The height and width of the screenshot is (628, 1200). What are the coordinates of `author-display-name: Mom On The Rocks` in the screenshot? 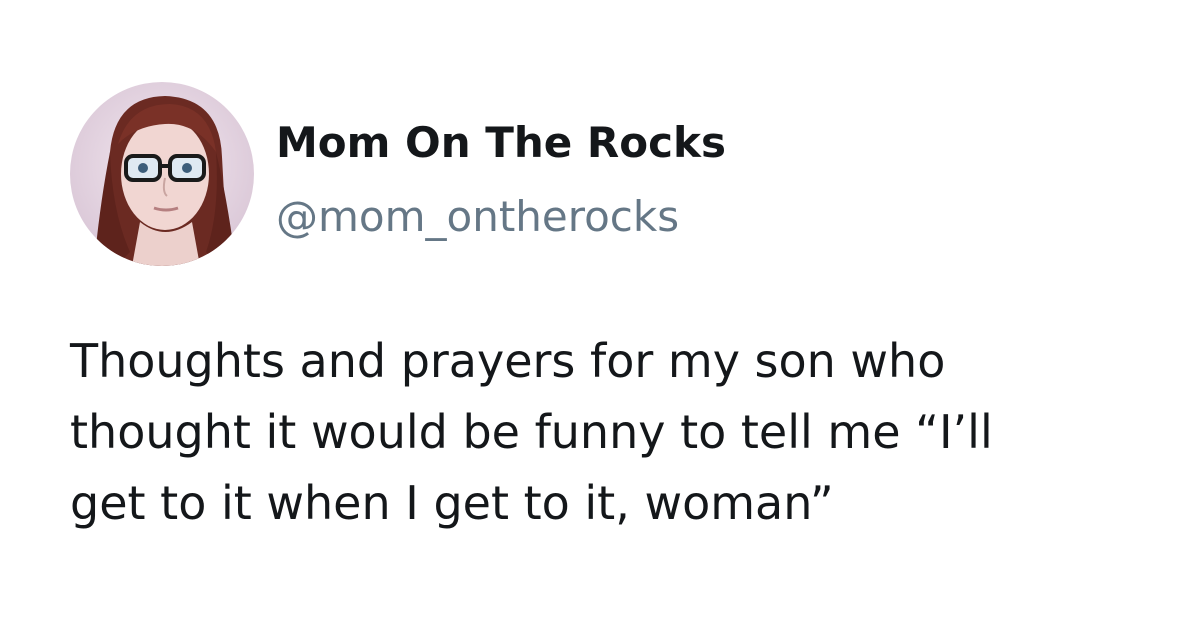 It's located at (501, 143).